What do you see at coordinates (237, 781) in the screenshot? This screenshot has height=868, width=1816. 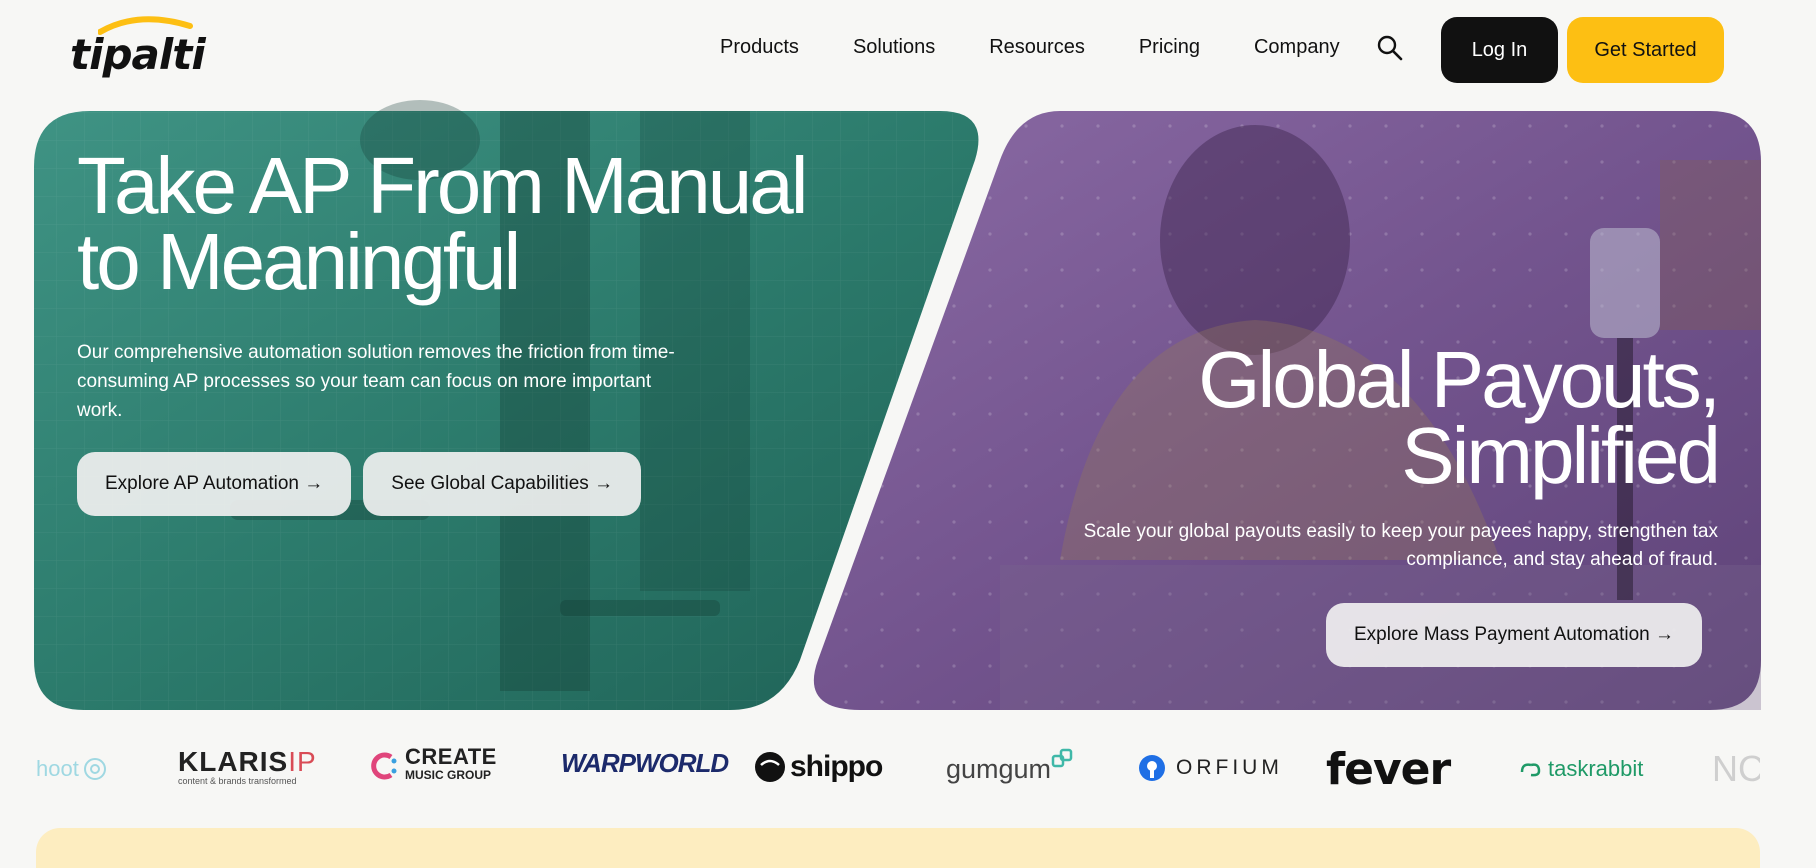 I see `logo-klaris-tagline: content & brands transformed` at bounding box center [237, 781].